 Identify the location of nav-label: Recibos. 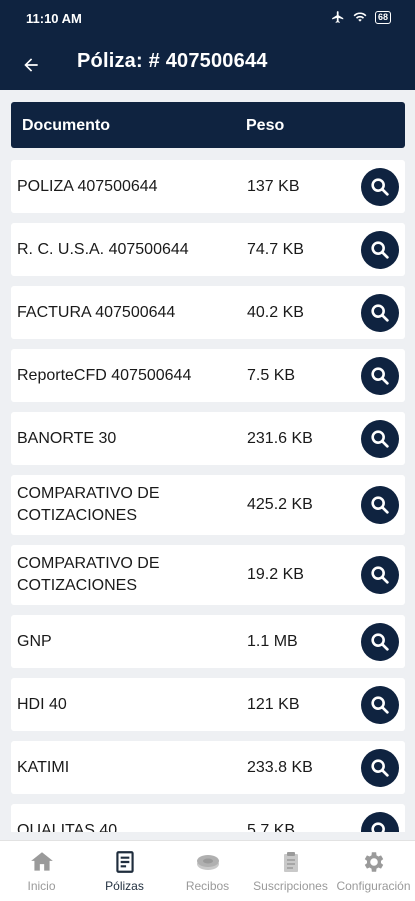
(207, 886).